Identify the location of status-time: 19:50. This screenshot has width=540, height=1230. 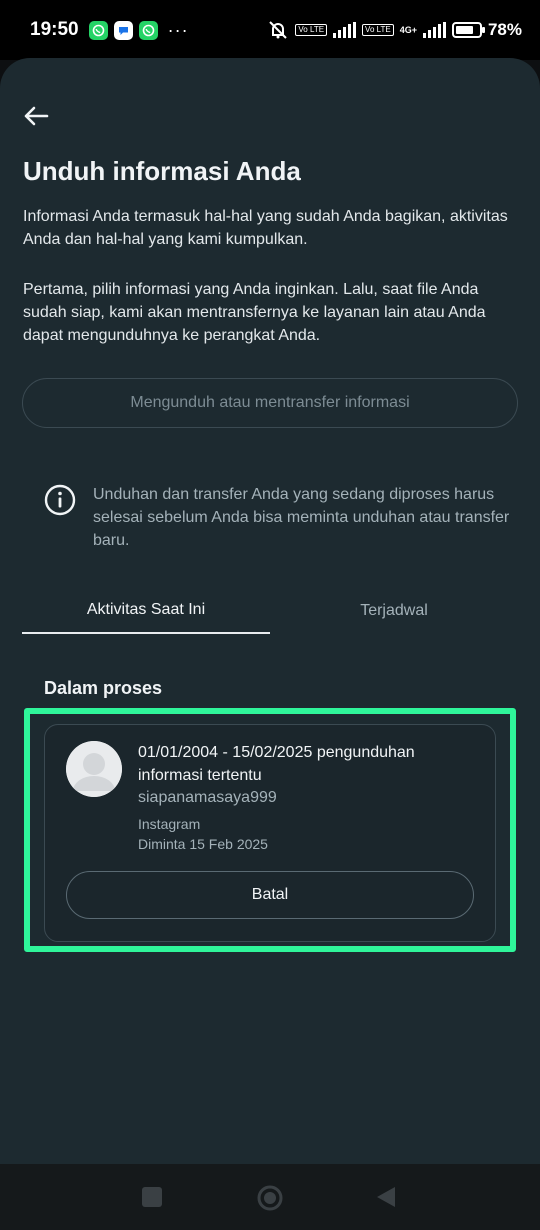
(54, 29).